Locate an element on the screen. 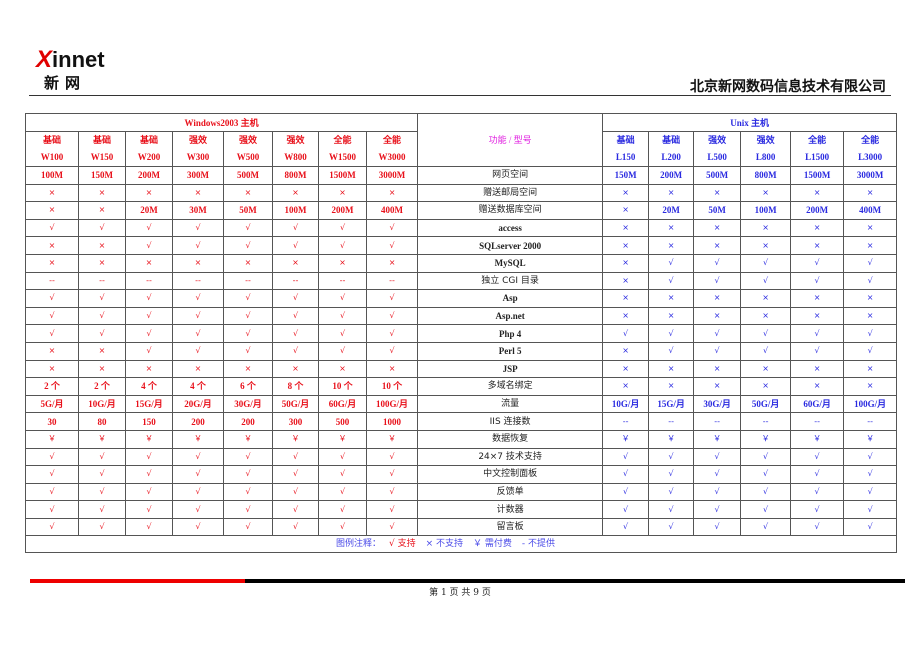 This screenshot has width=920, height=651. feature-label: 流量 is located at coordinates (510, 404).